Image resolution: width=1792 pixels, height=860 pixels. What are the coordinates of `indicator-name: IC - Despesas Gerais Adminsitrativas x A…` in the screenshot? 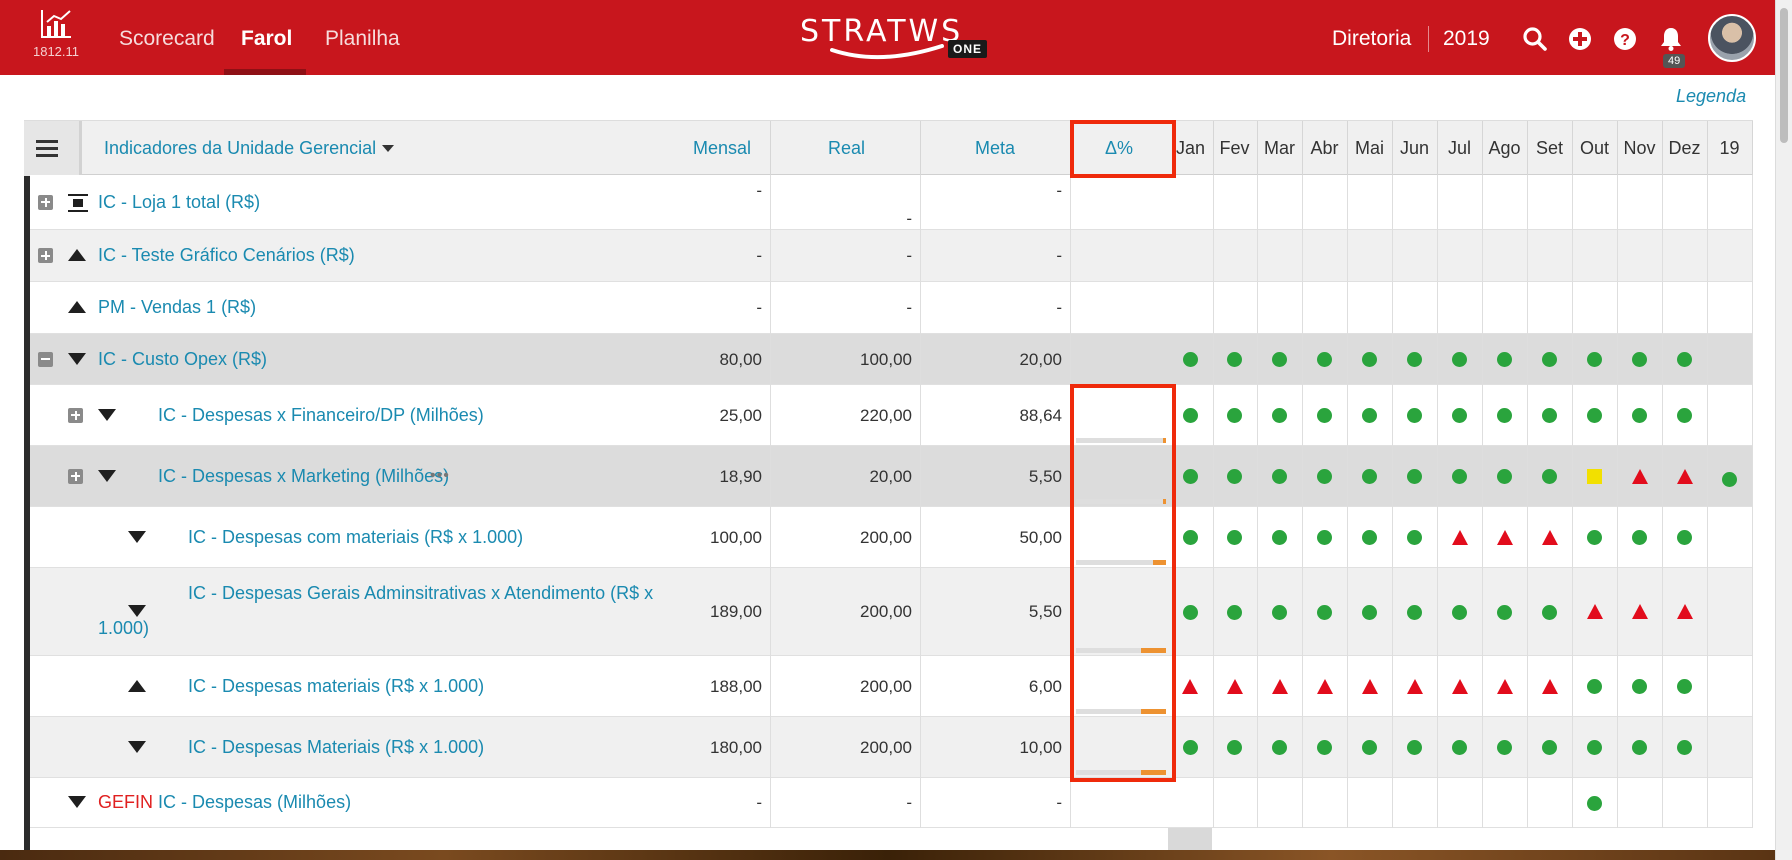 It's located at (420, 593).